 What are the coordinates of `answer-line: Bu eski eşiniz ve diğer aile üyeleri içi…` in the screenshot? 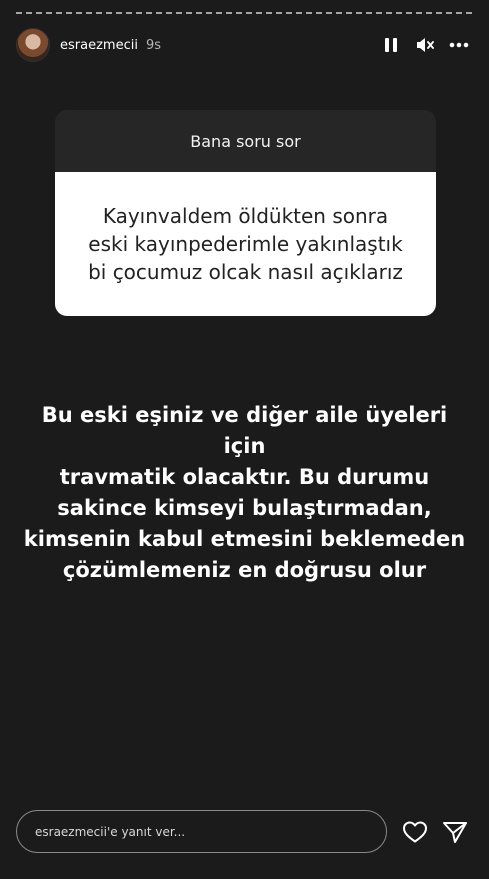 It's located at (244, 430).